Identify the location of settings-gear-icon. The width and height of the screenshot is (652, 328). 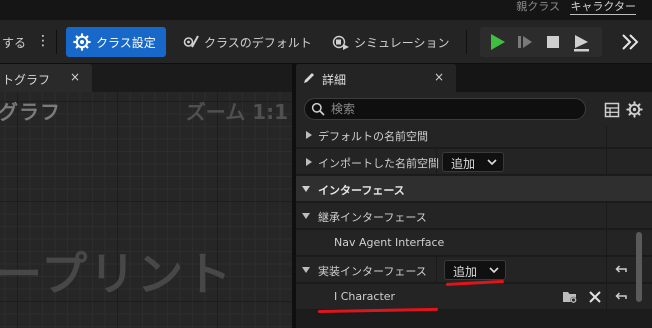
(634, 109).